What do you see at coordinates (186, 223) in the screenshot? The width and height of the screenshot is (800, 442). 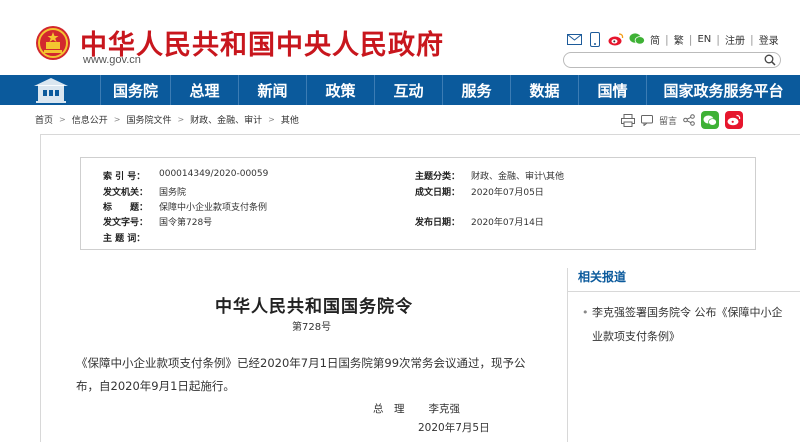 I see `info-value: 国令第728号` at bounding box center [186, 223].